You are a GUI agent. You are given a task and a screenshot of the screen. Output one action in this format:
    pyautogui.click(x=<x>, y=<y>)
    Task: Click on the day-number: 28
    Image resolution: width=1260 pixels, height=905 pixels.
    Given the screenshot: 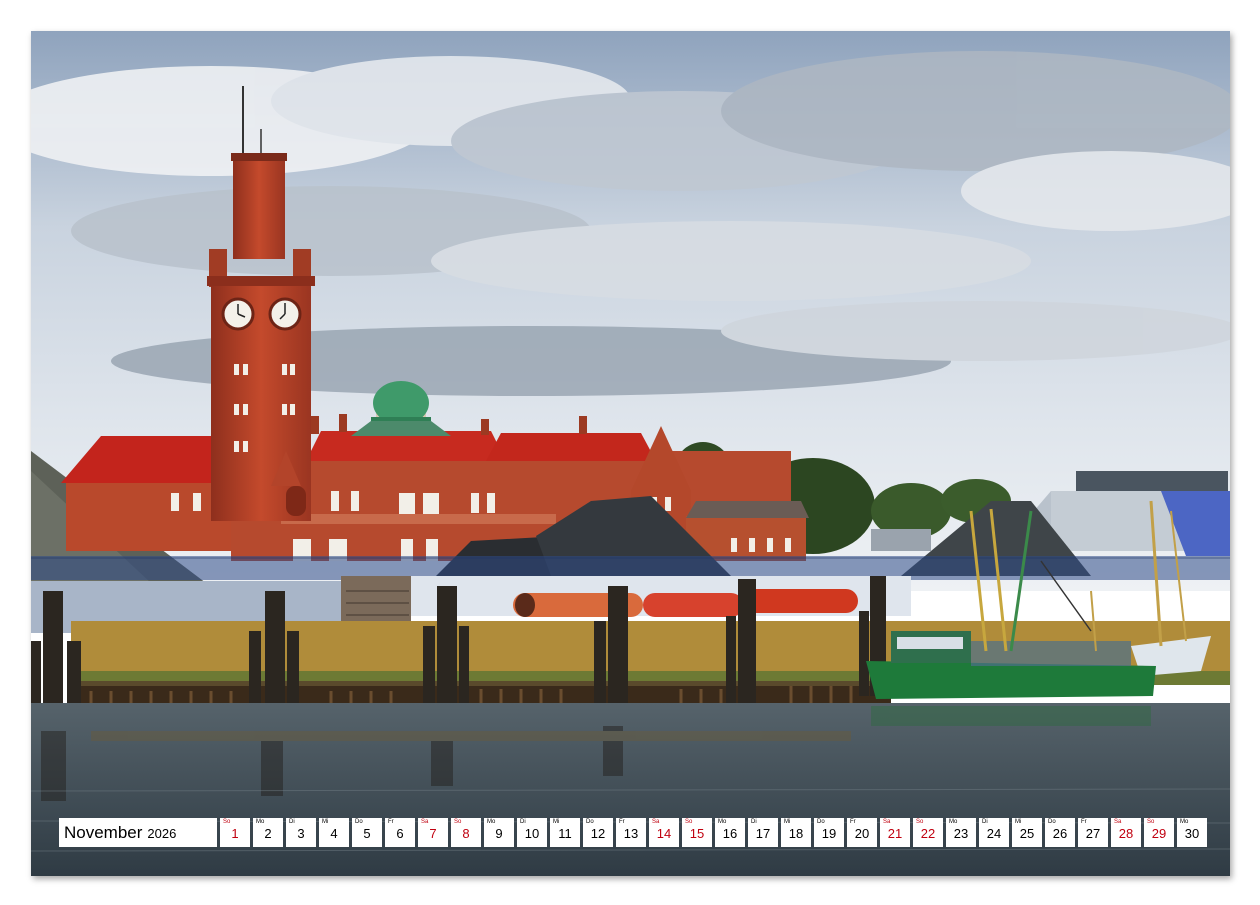 What is the action you would take?
    pyautogui.click(x=1126, y=833)
    